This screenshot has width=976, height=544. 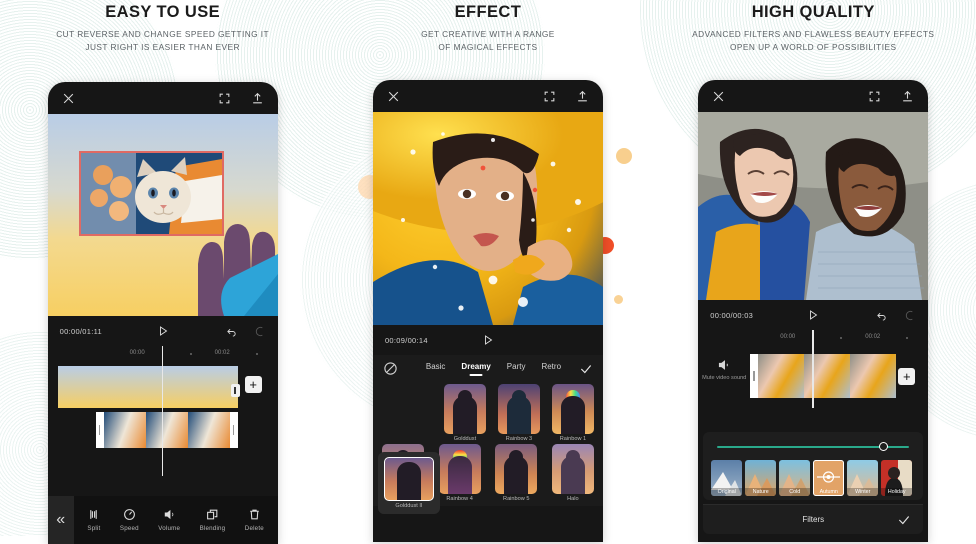 I want to click on effect-tab-party: Party, so click(x=516, y=369).